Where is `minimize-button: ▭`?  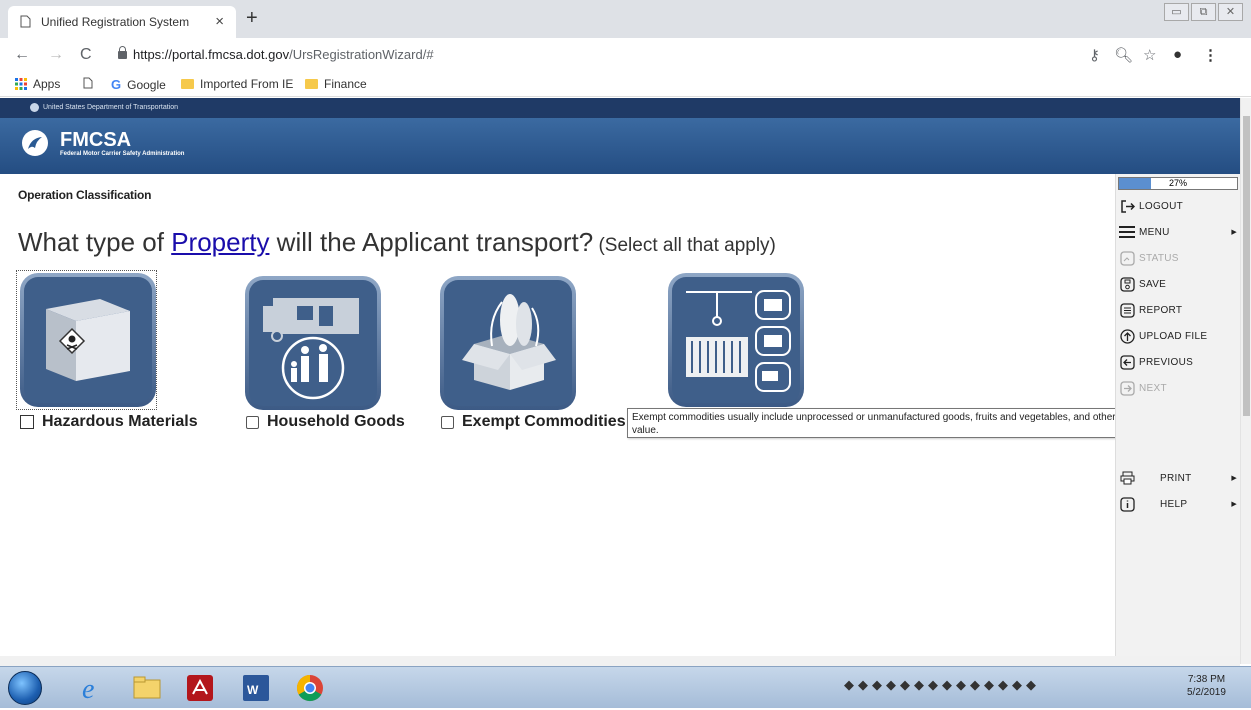 minimize-button: ▭ is located at coordinates (1176, 12).